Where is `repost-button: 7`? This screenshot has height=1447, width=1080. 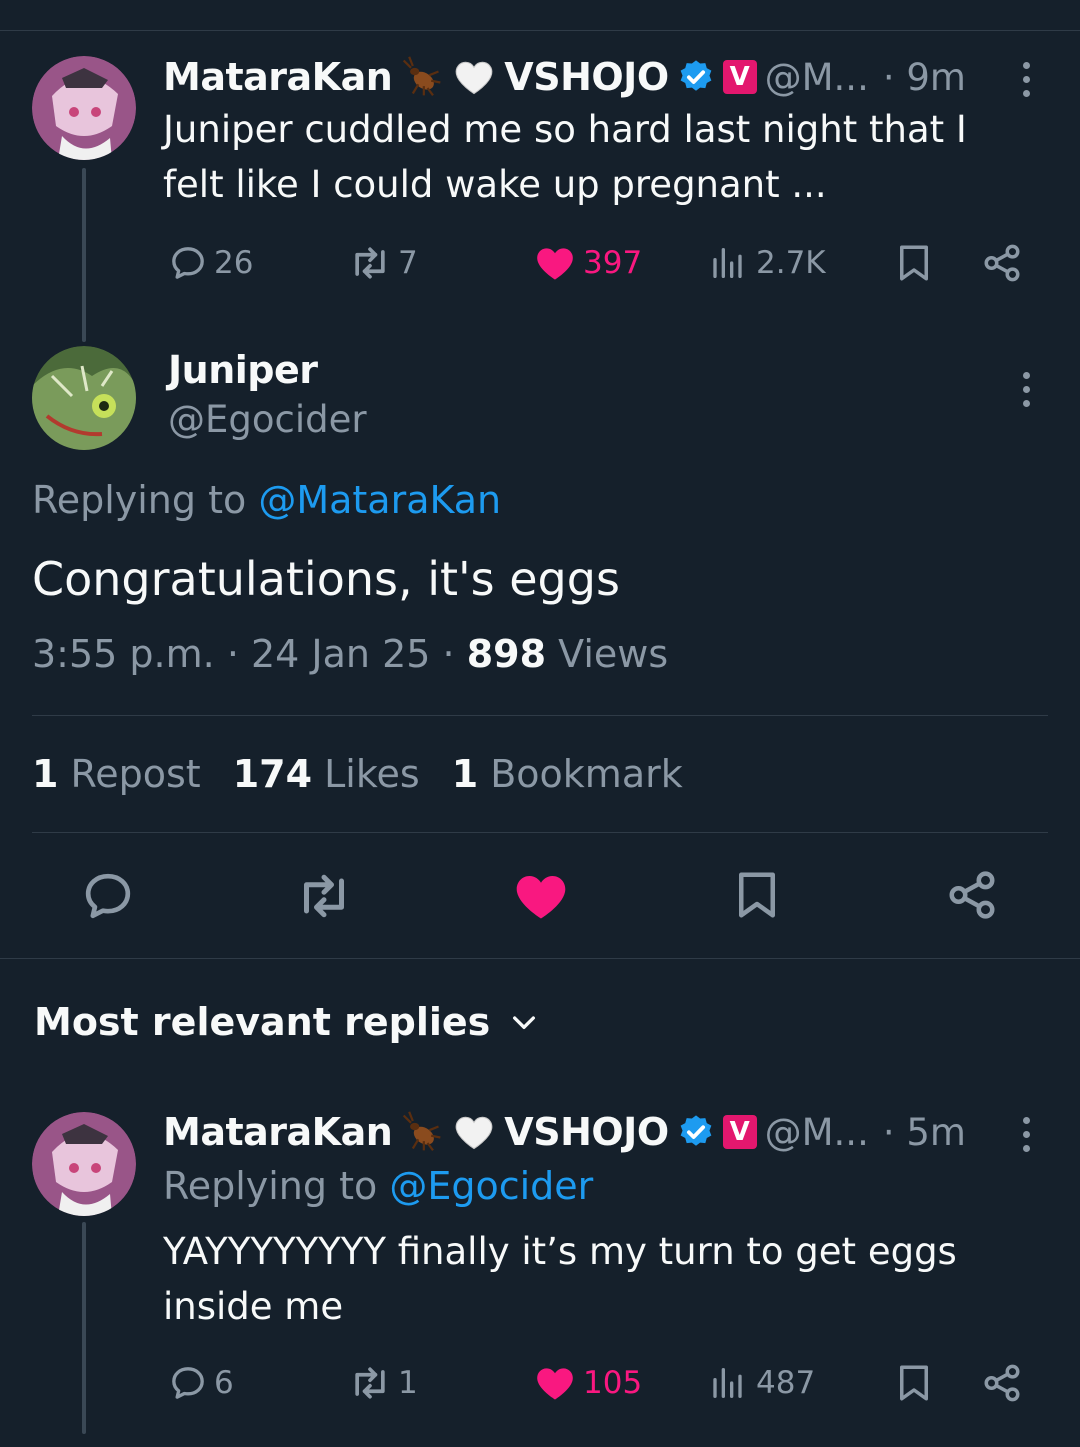
repost-button: 7 is located at coordinates (383, 263).